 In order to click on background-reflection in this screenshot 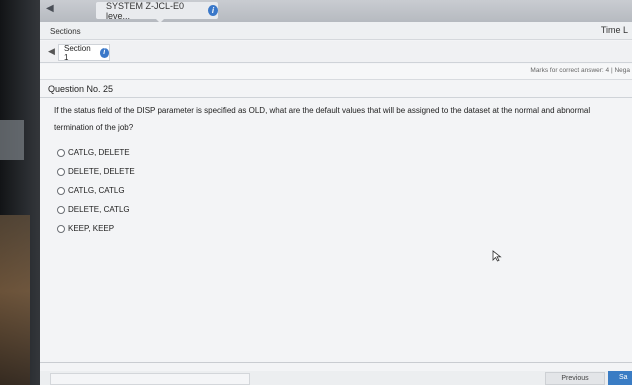, I will do `click(12, 140)`.